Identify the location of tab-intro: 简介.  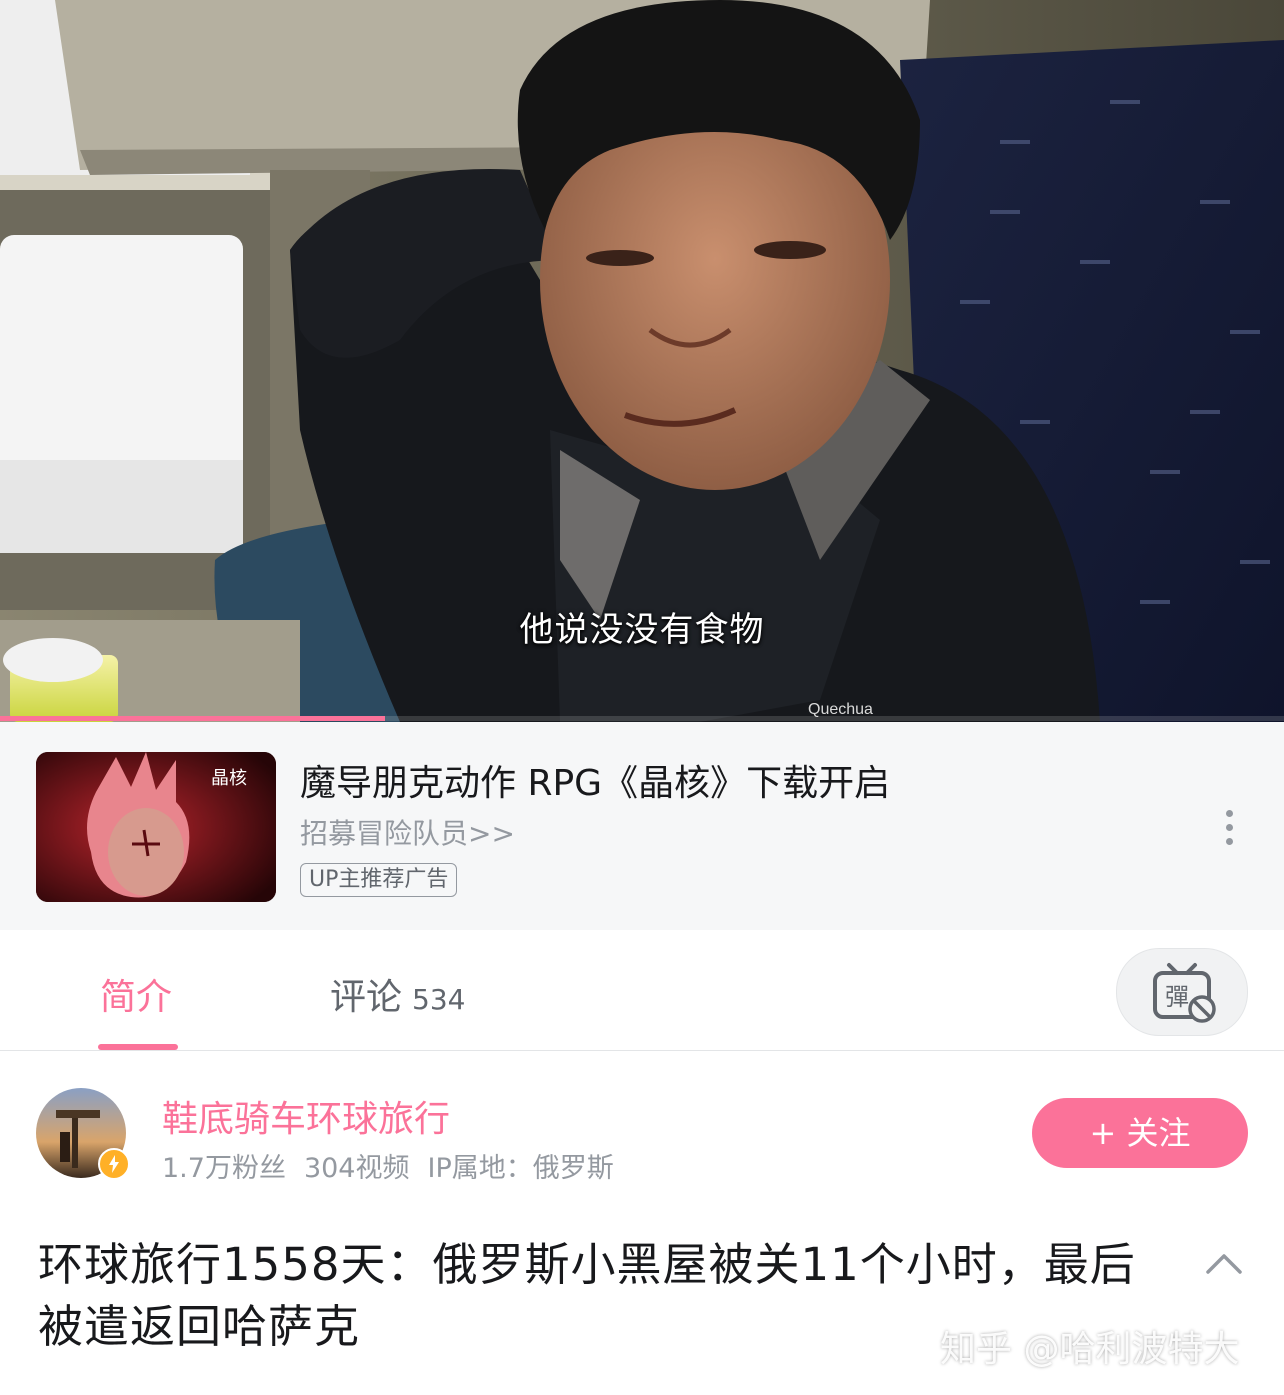
(136, 994).